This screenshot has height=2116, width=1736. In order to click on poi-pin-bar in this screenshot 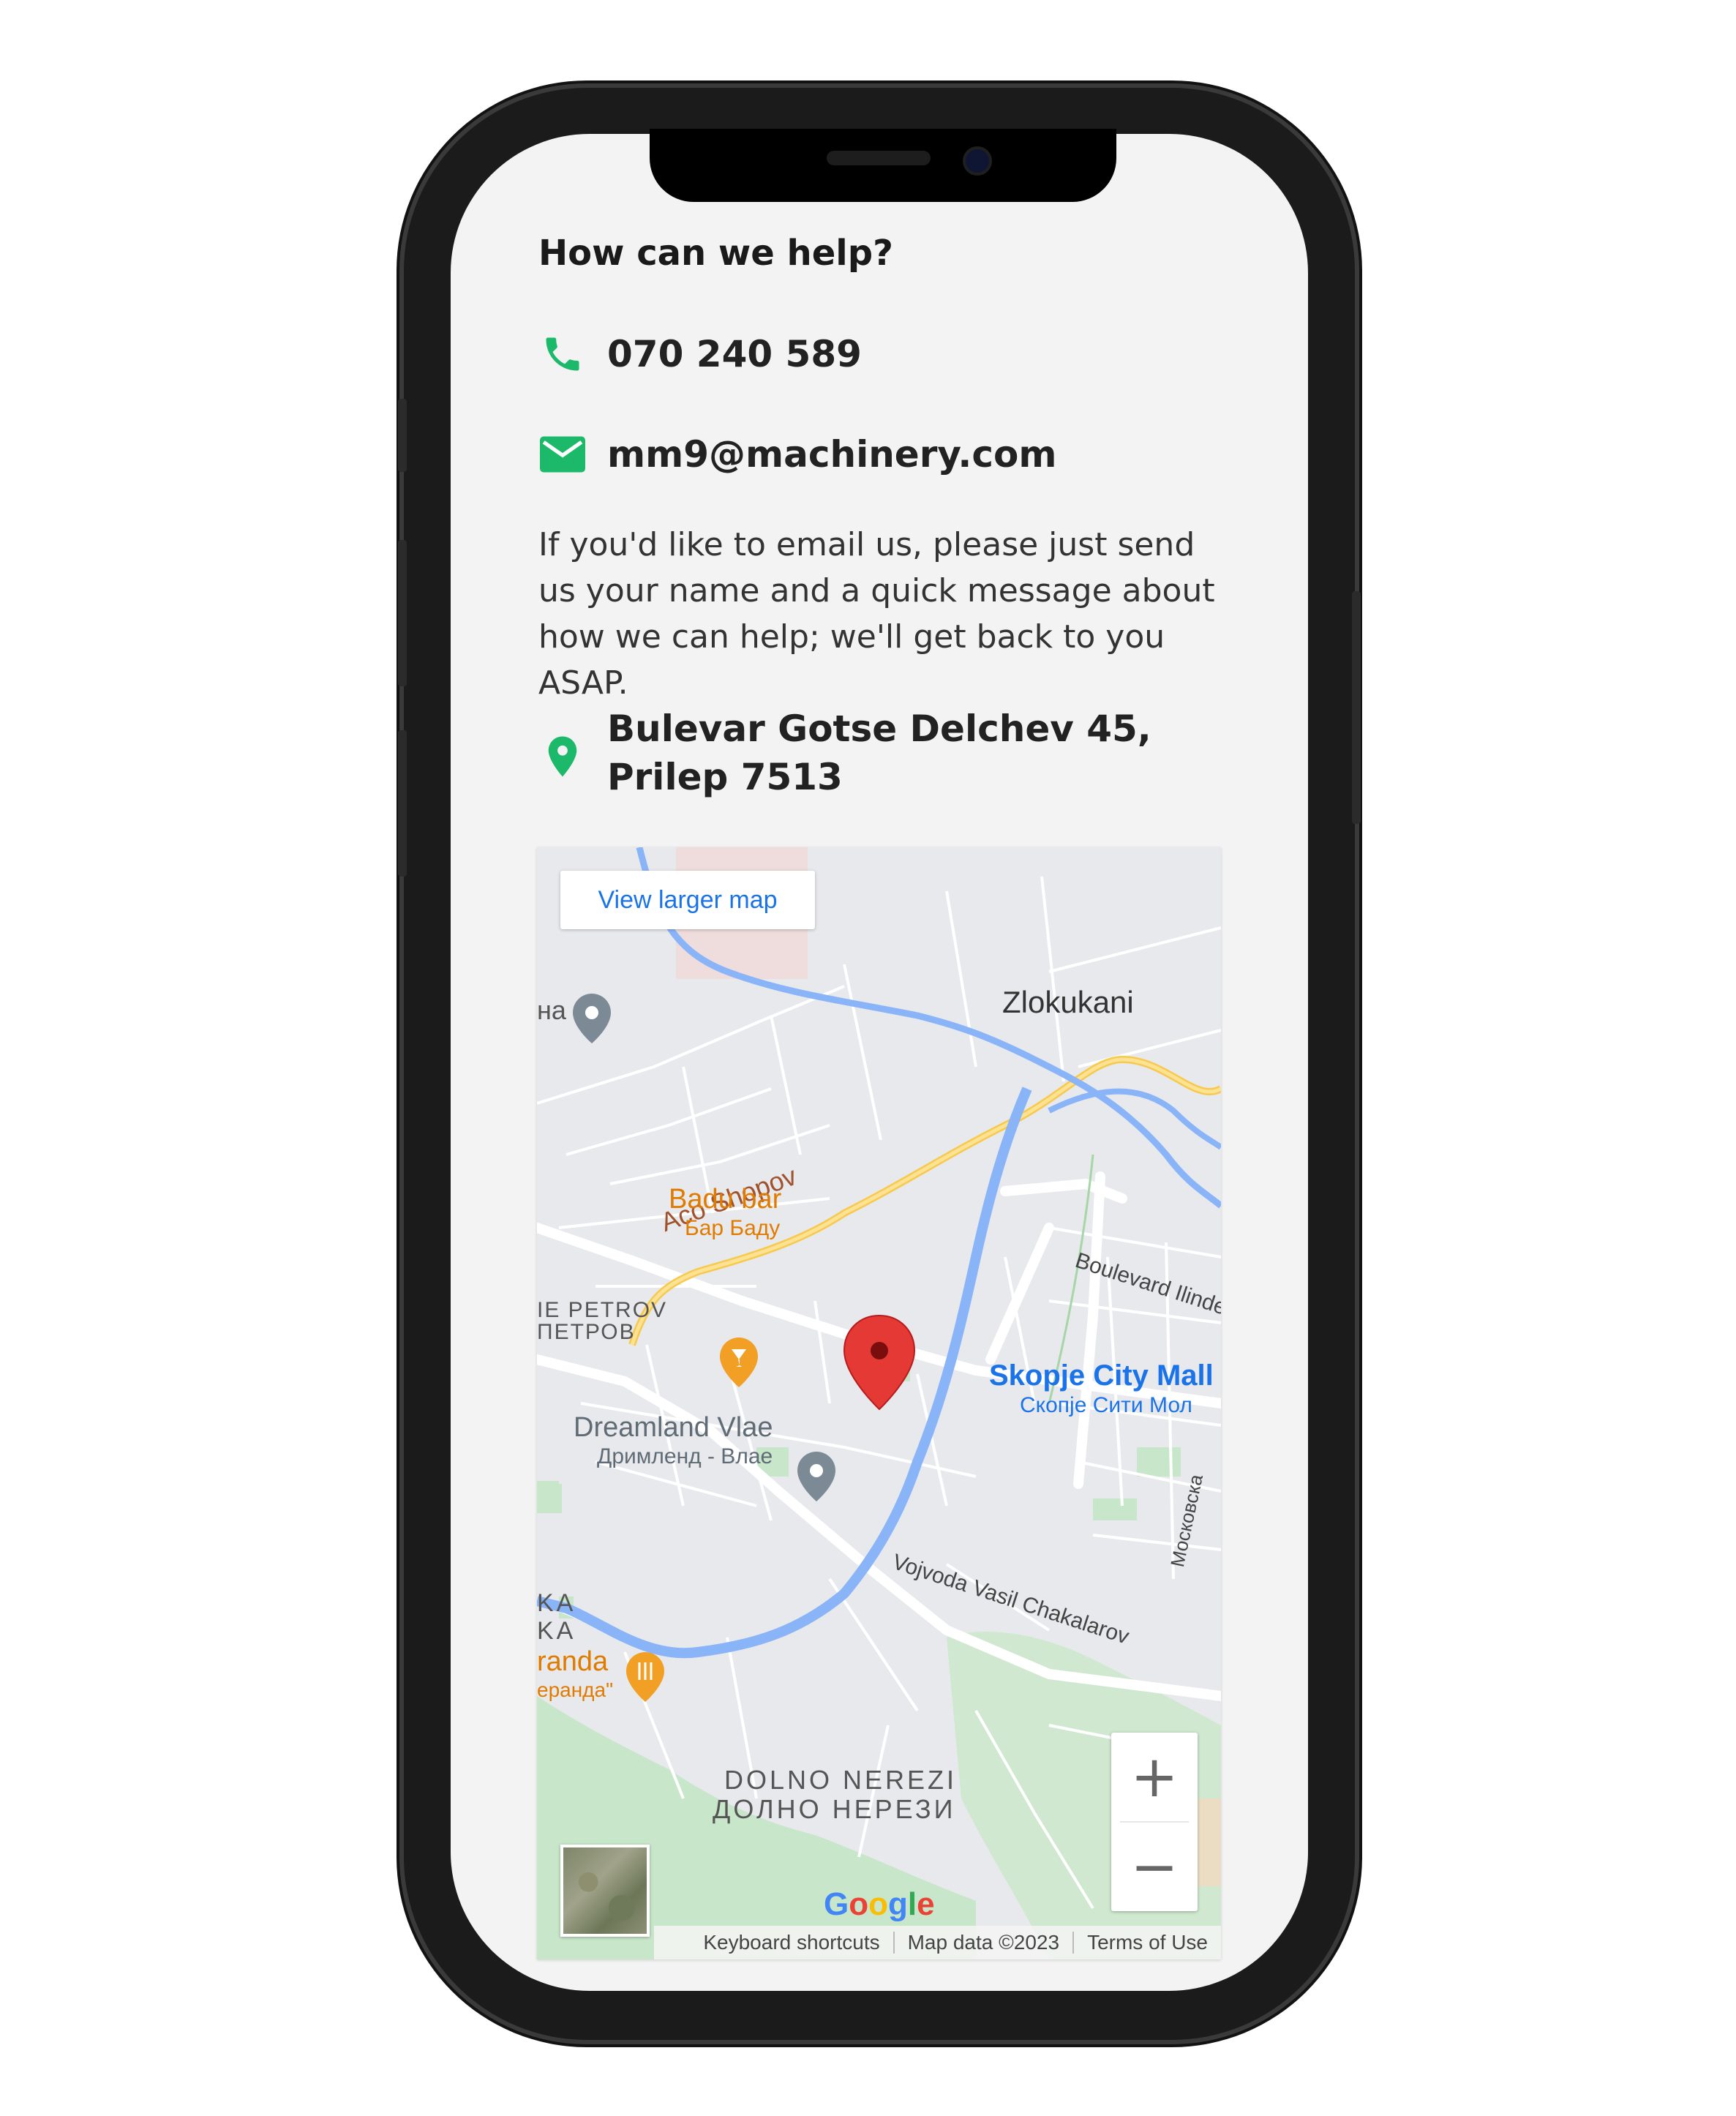, I will do `click(739, 1362)`.